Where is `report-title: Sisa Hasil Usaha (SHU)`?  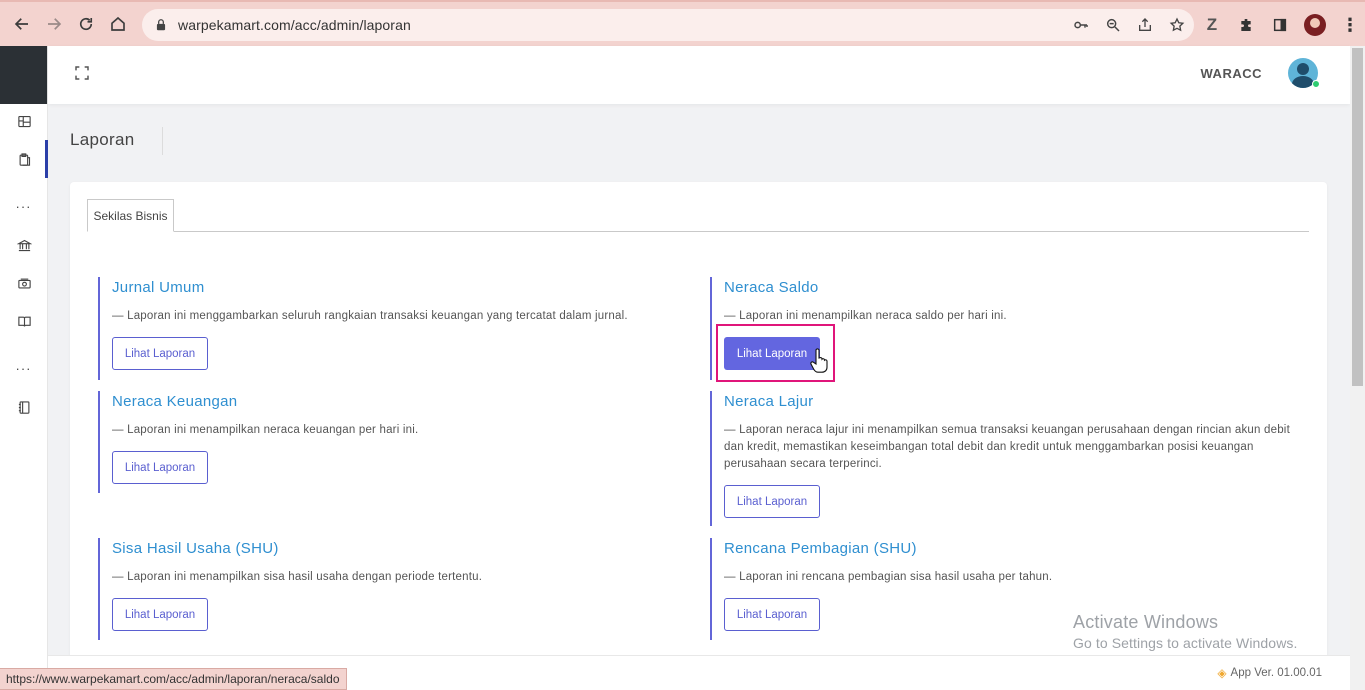
report-title: Sisa Hasil Usaha (SHU) is located at coordinates (385, 548).